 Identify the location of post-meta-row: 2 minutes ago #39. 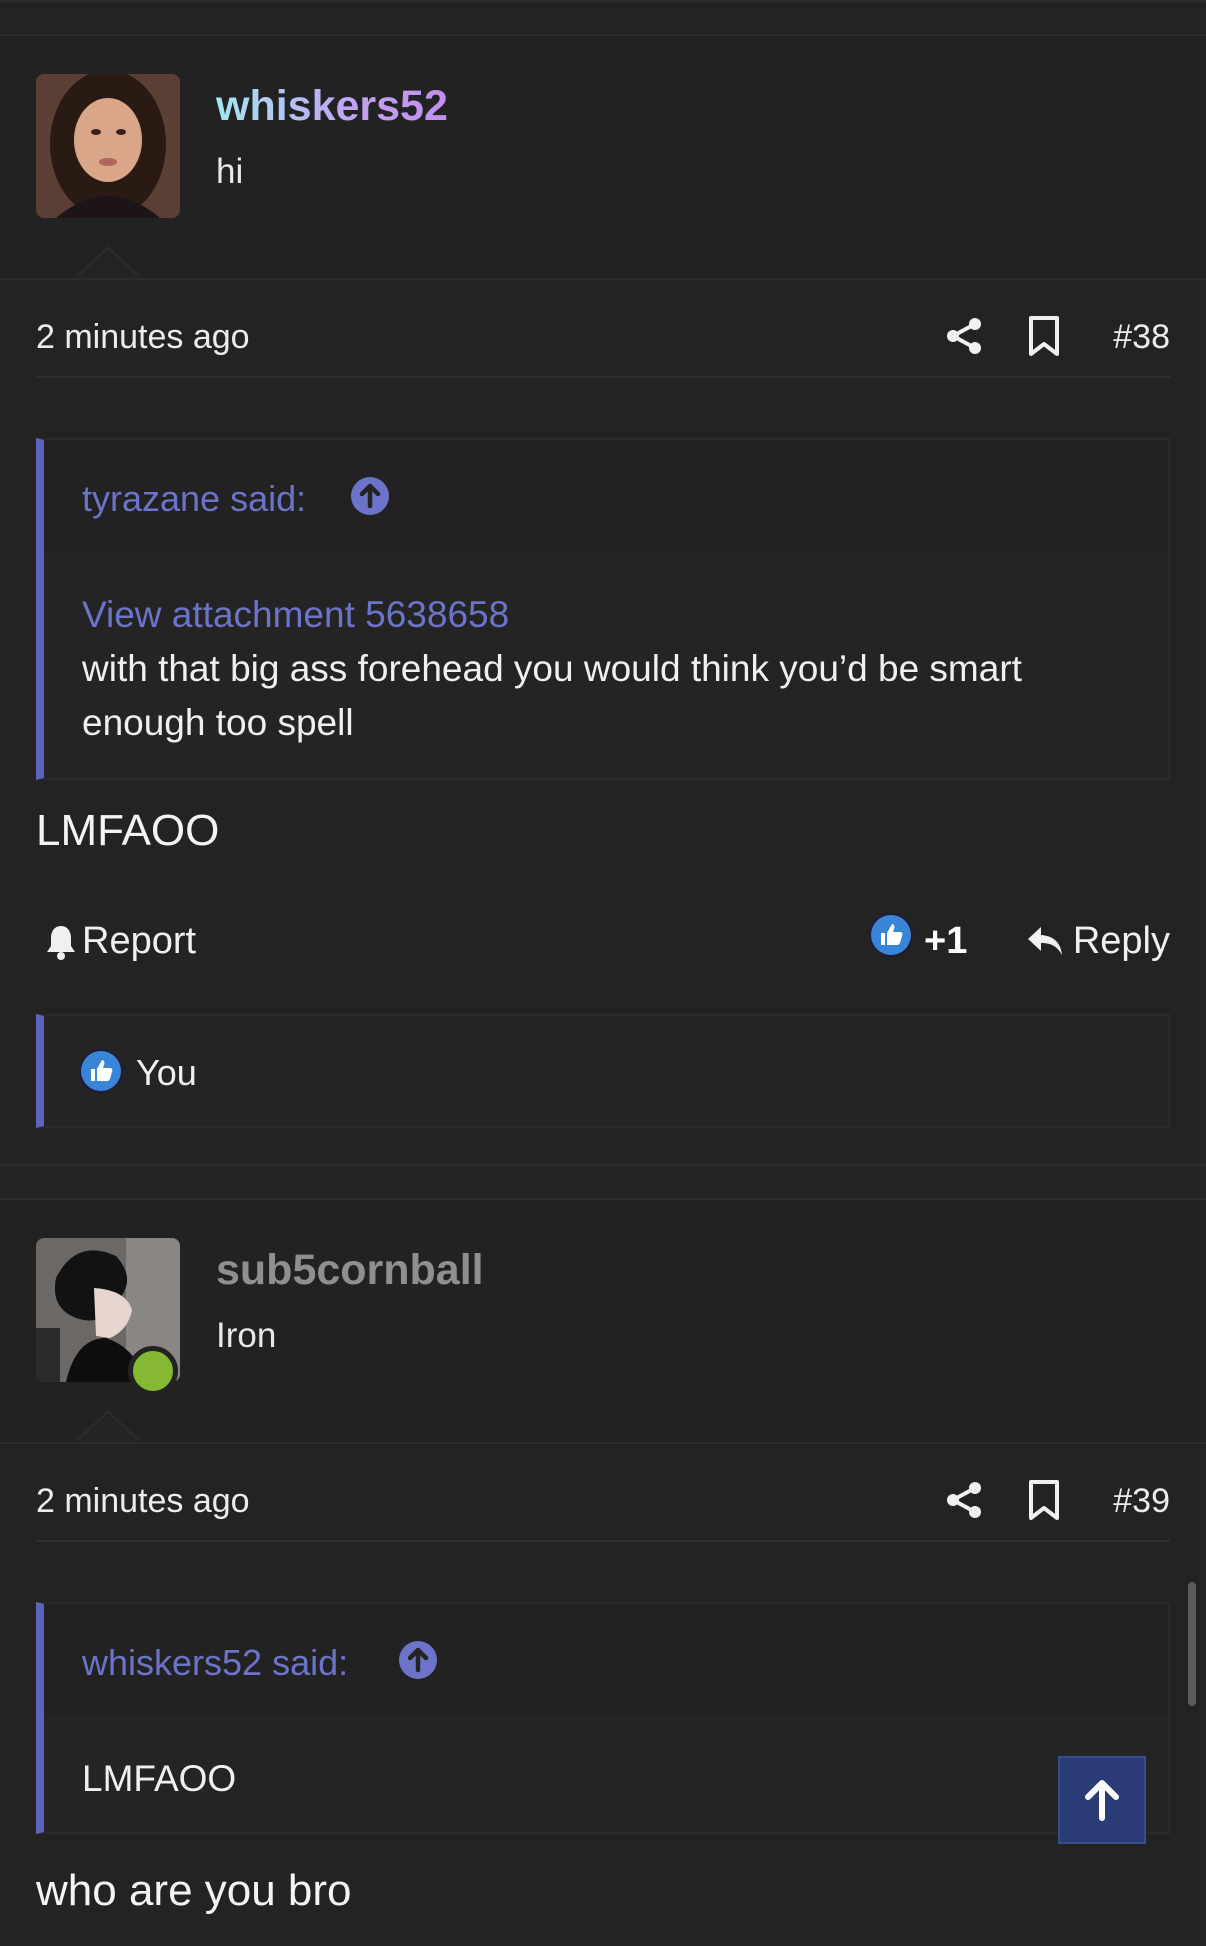
(603, 1502).